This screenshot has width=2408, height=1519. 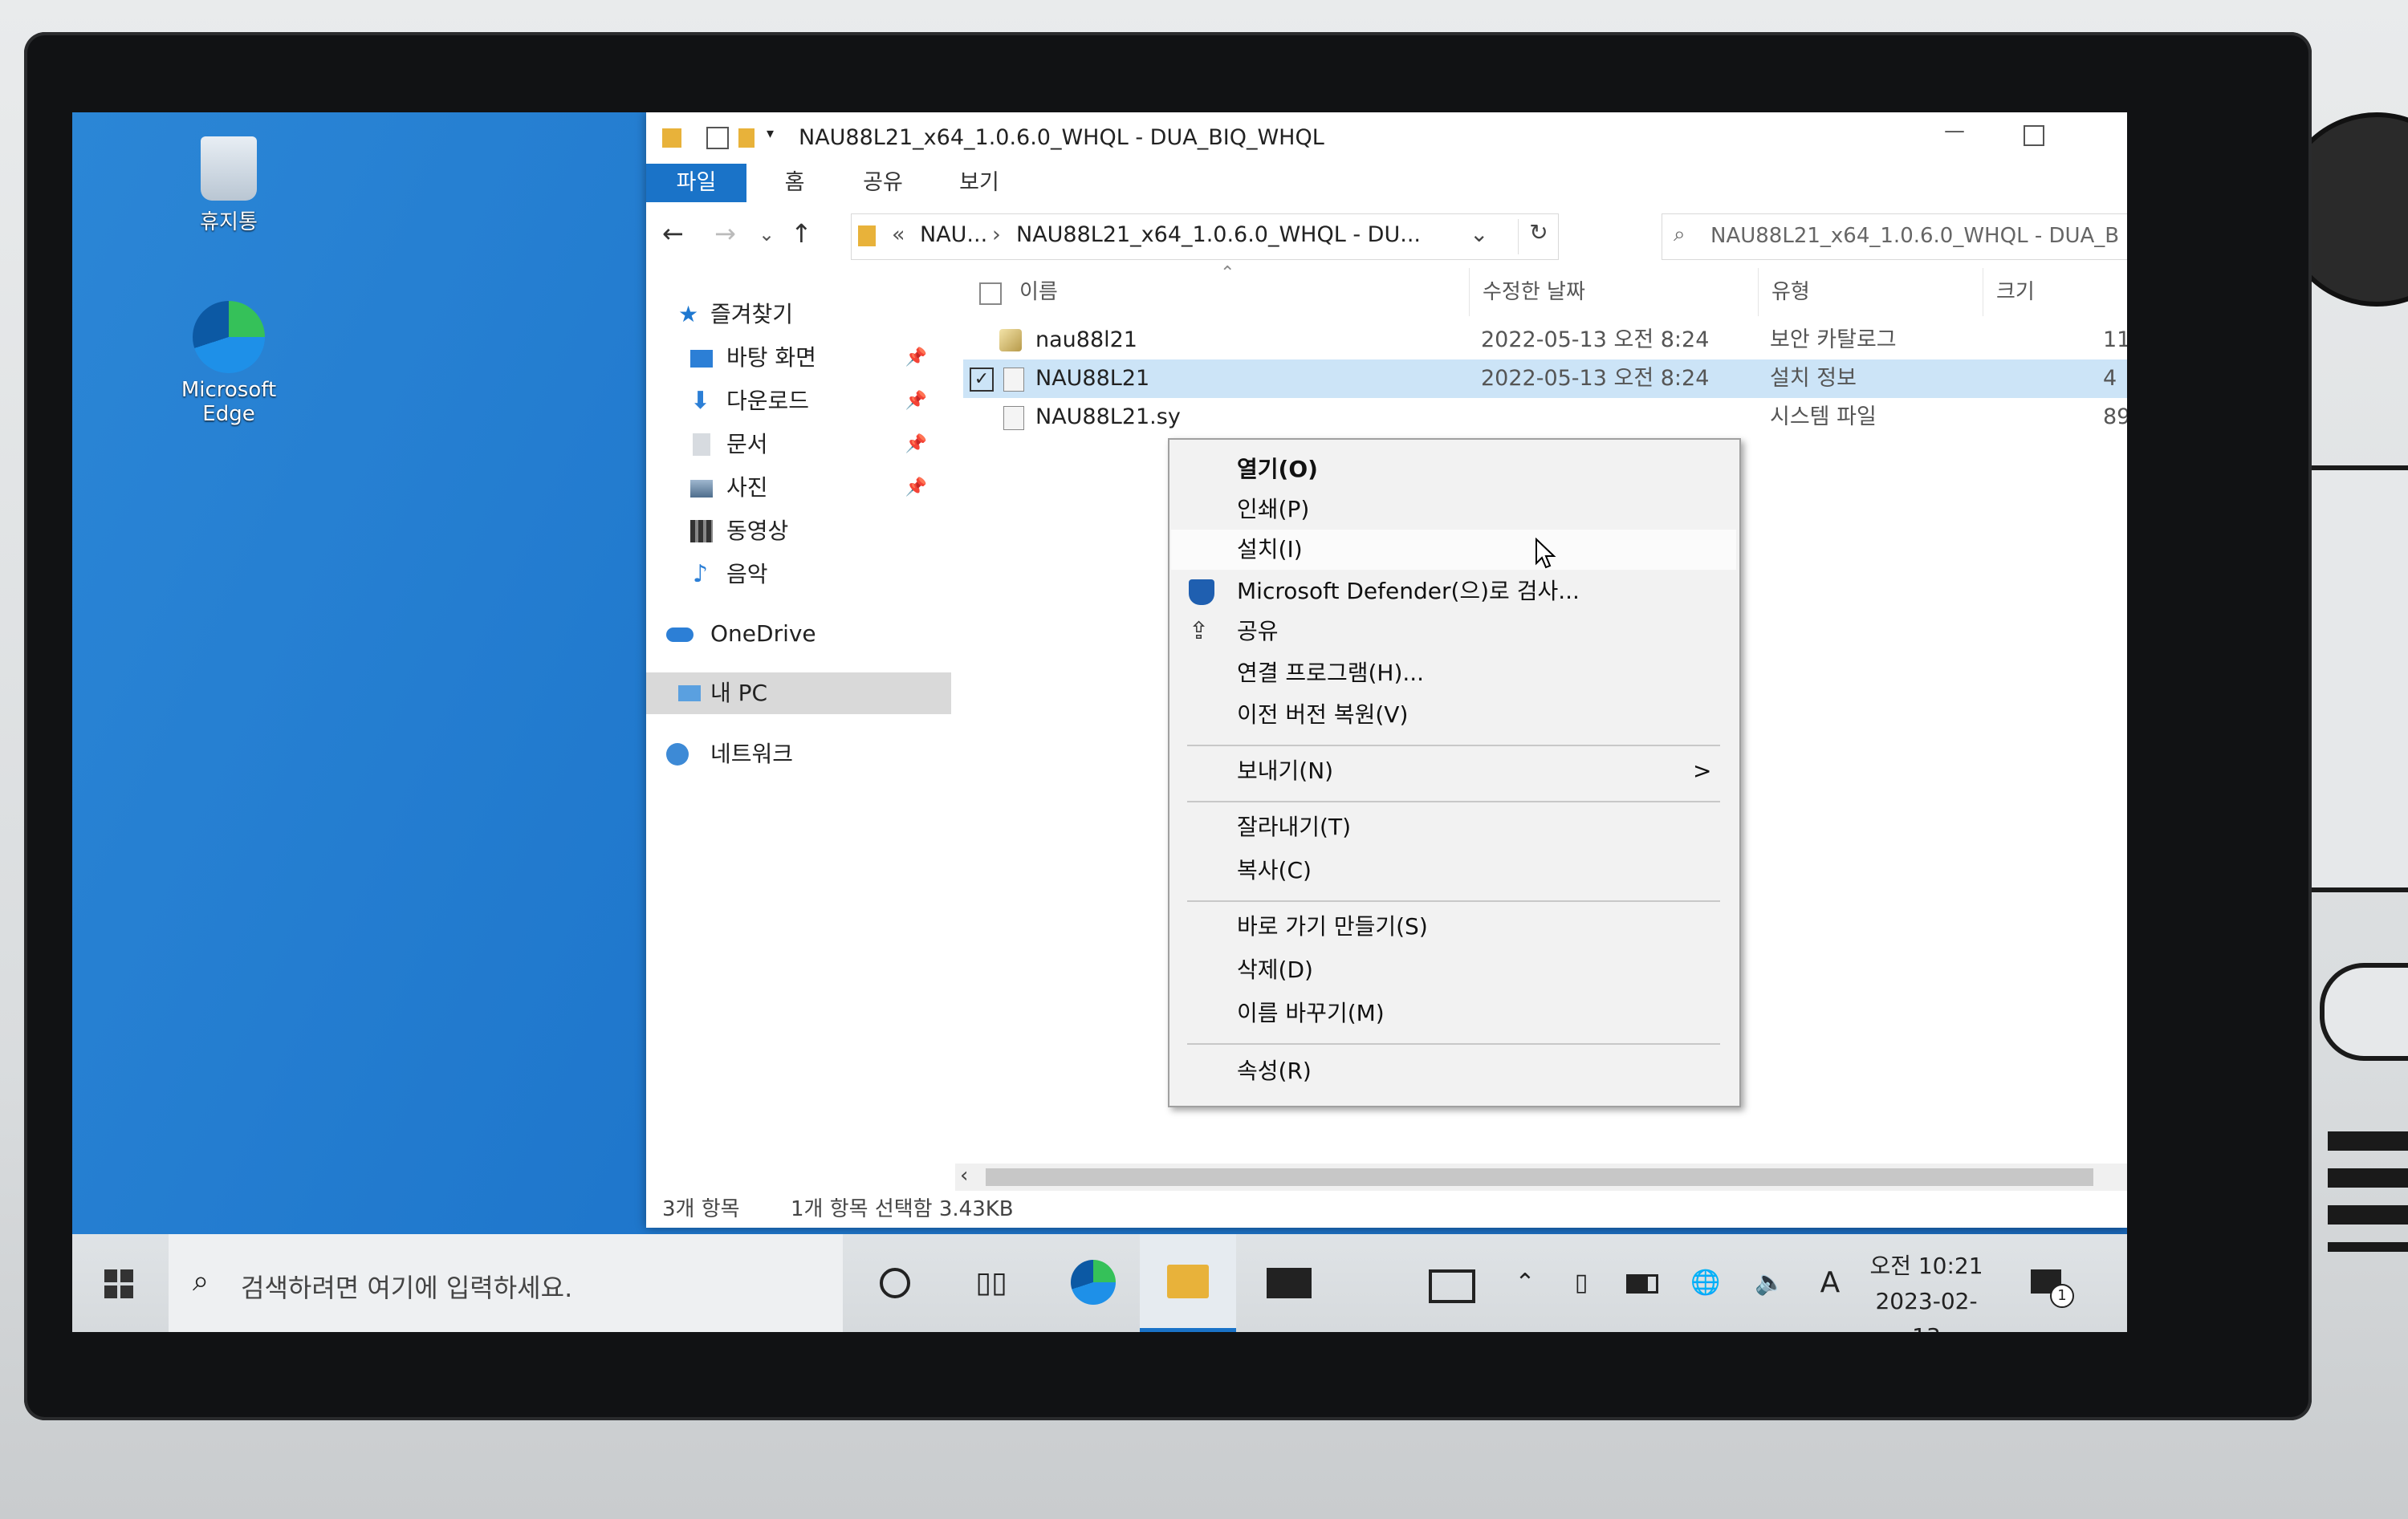 What do you see at coordinates (1581, 1283) in the screenshot?
I see `tray-connect-icon: ▯` at bounding box center [1581, 1283].